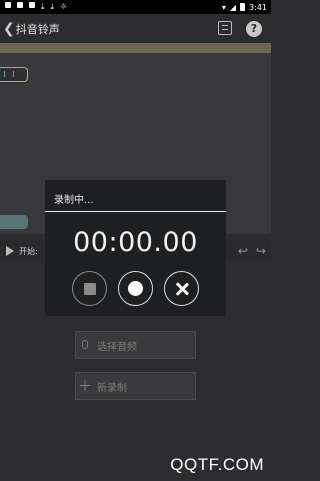 This screenshot has height=481, width=320. What do you see at coordinates (243, 251) in the screenshot?
I see `undo-icon: ↩` at bounding box center [243, 251].